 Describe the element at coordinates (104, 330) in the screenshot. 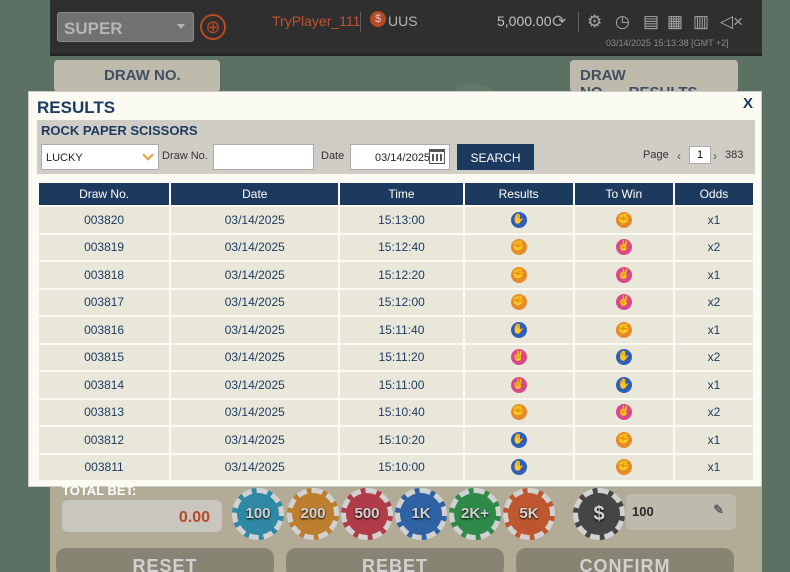

I see `draw-no-cell: 003816` at that location.